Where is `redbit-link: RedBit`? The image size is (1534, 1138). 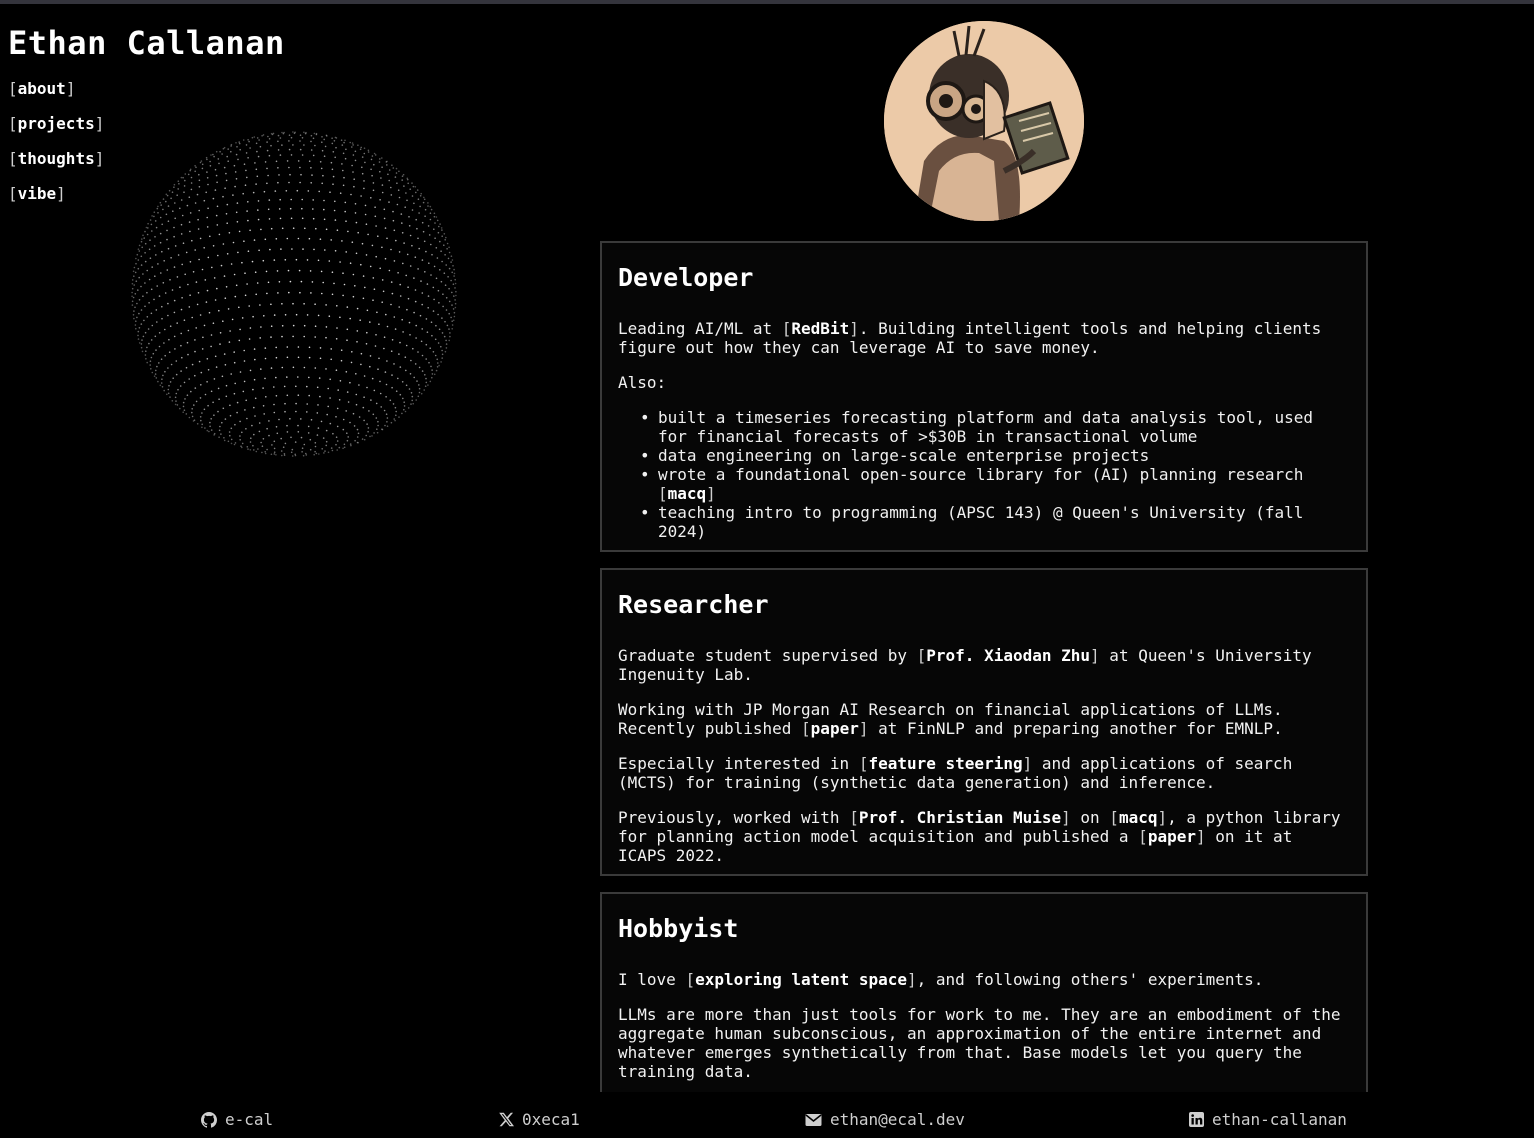 redbit-link: RedBit is located at coordinates (820, 328).